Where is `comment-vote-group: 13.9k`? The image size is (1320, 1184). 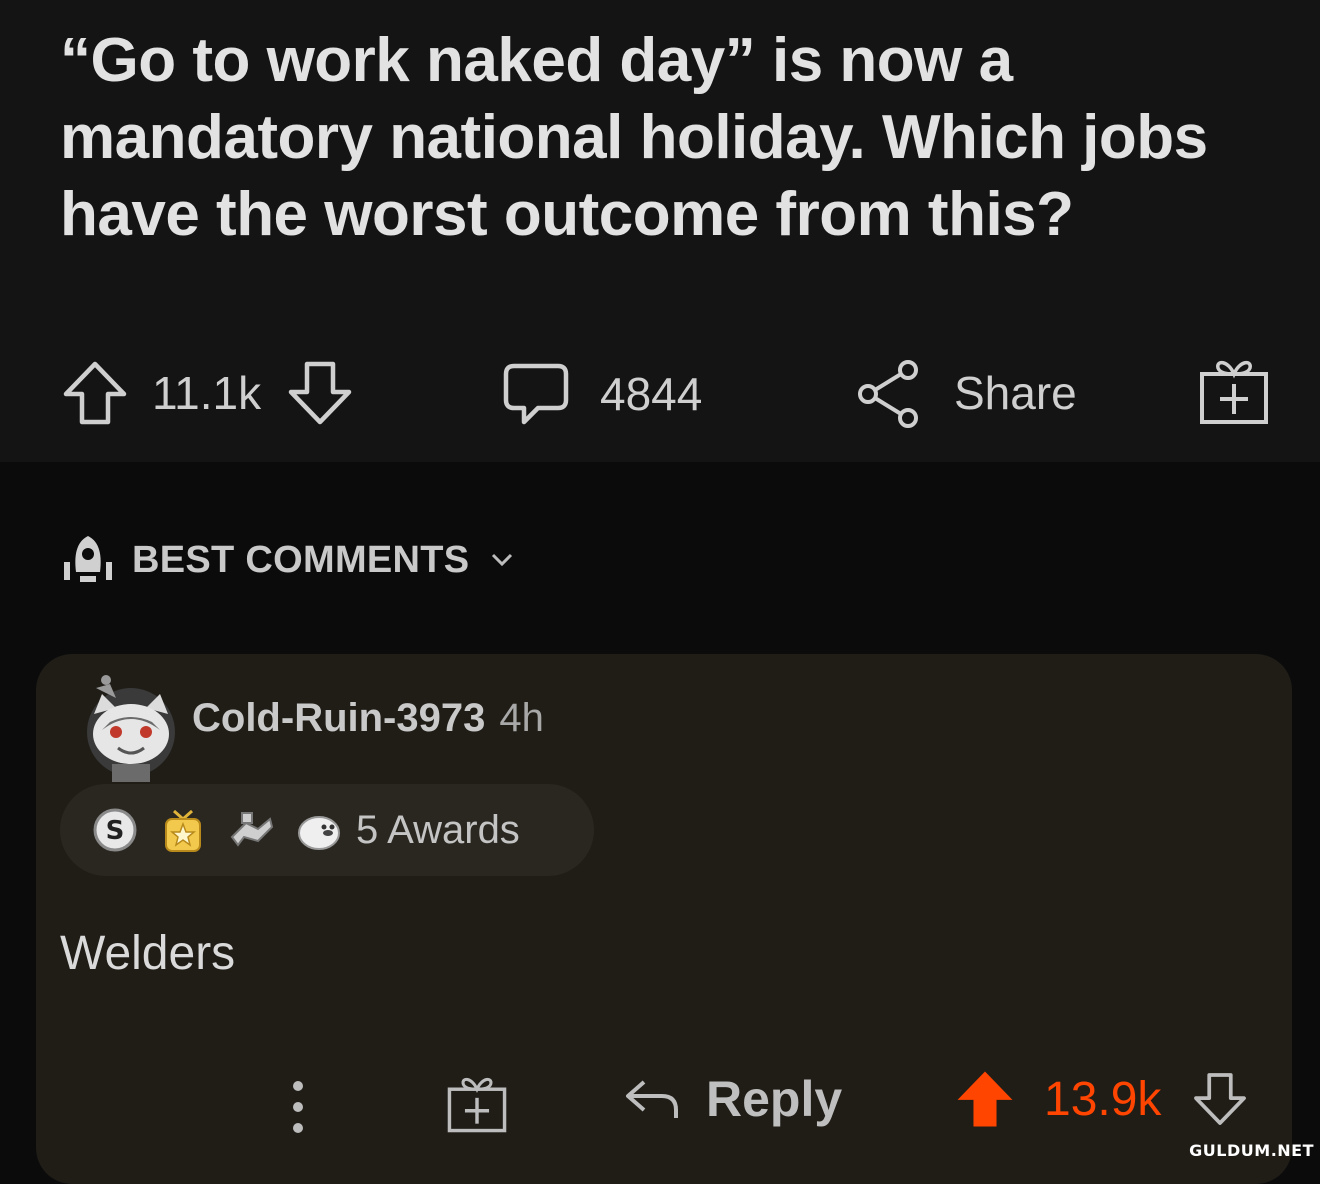 comment-vote-group: 13.9k is located at coordinates (1101, 1099).